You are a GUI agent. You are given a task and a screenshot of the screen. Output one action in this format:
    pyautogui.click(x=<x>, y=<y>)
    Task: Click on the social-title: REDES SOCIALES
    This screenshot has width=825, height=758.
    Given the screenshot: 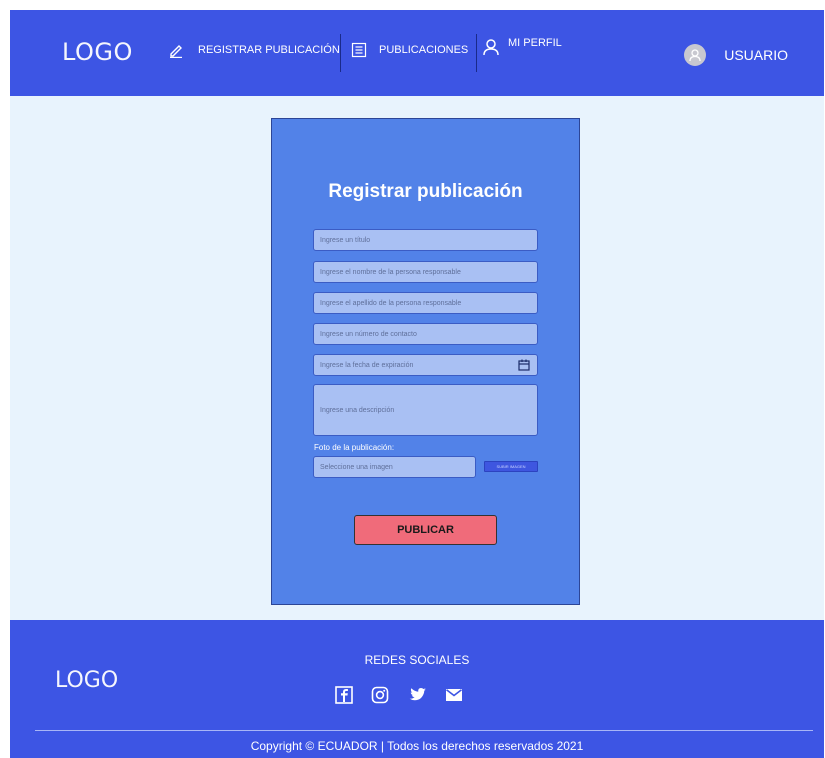 What is the action you would take?
    pyautogui.click(x=417, y=660)
    